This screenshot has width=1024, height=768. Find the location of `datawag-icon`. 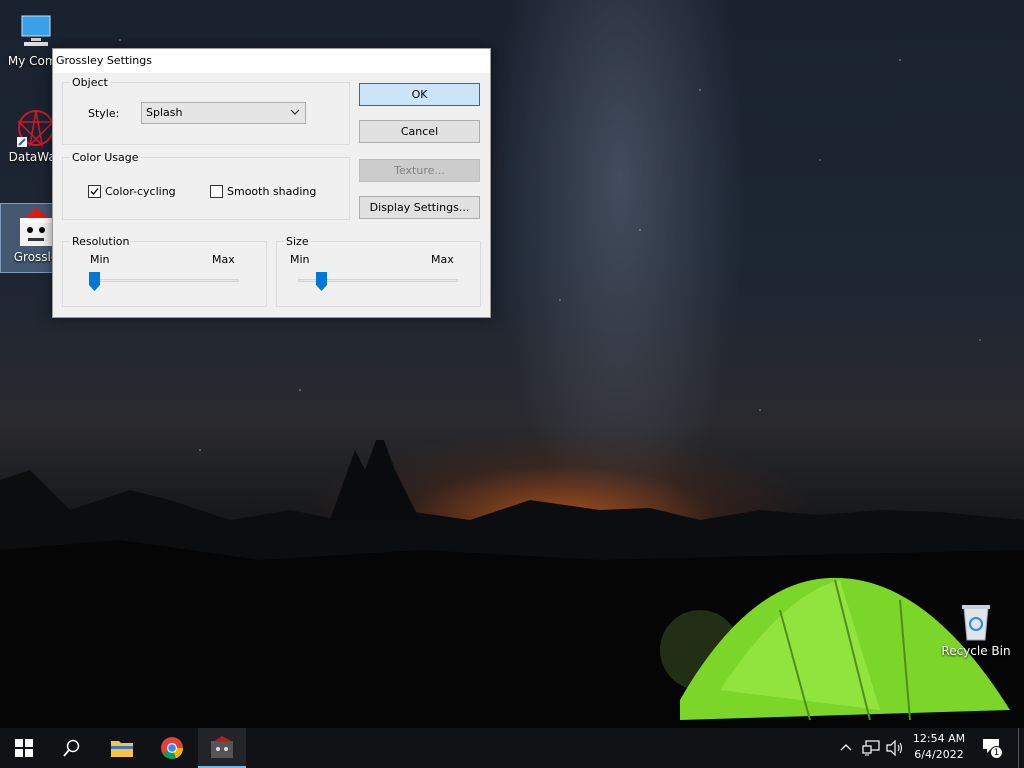

datawag-icon is located at coordinates (36, 128).